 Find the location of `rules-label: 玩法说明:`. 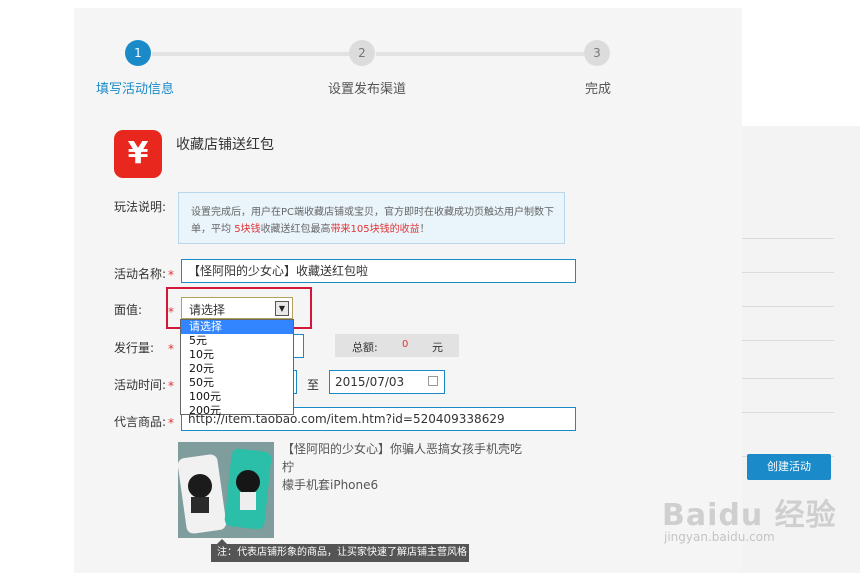

rules-label: 玩法说明: is located at coordinates (140, 207).